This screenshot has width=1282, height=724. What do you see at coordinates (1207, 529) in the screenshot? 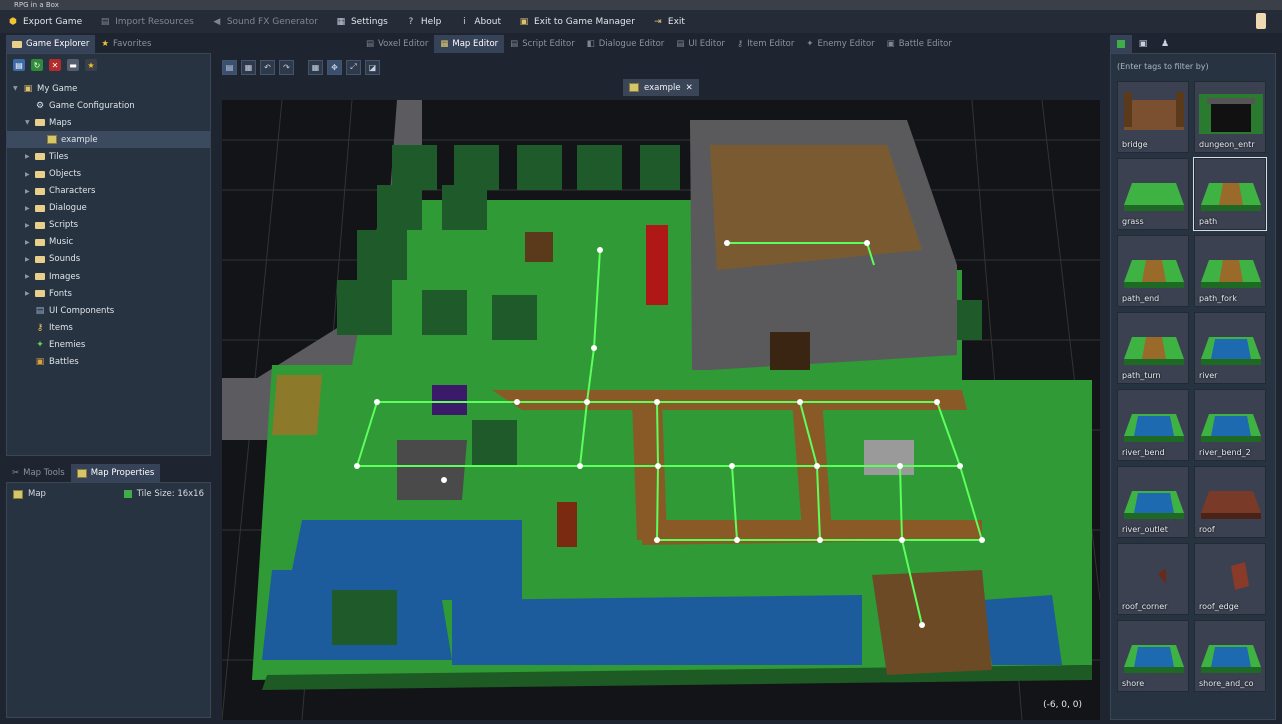
I see `tile-label: roof` at bounding box center [1207, 529].